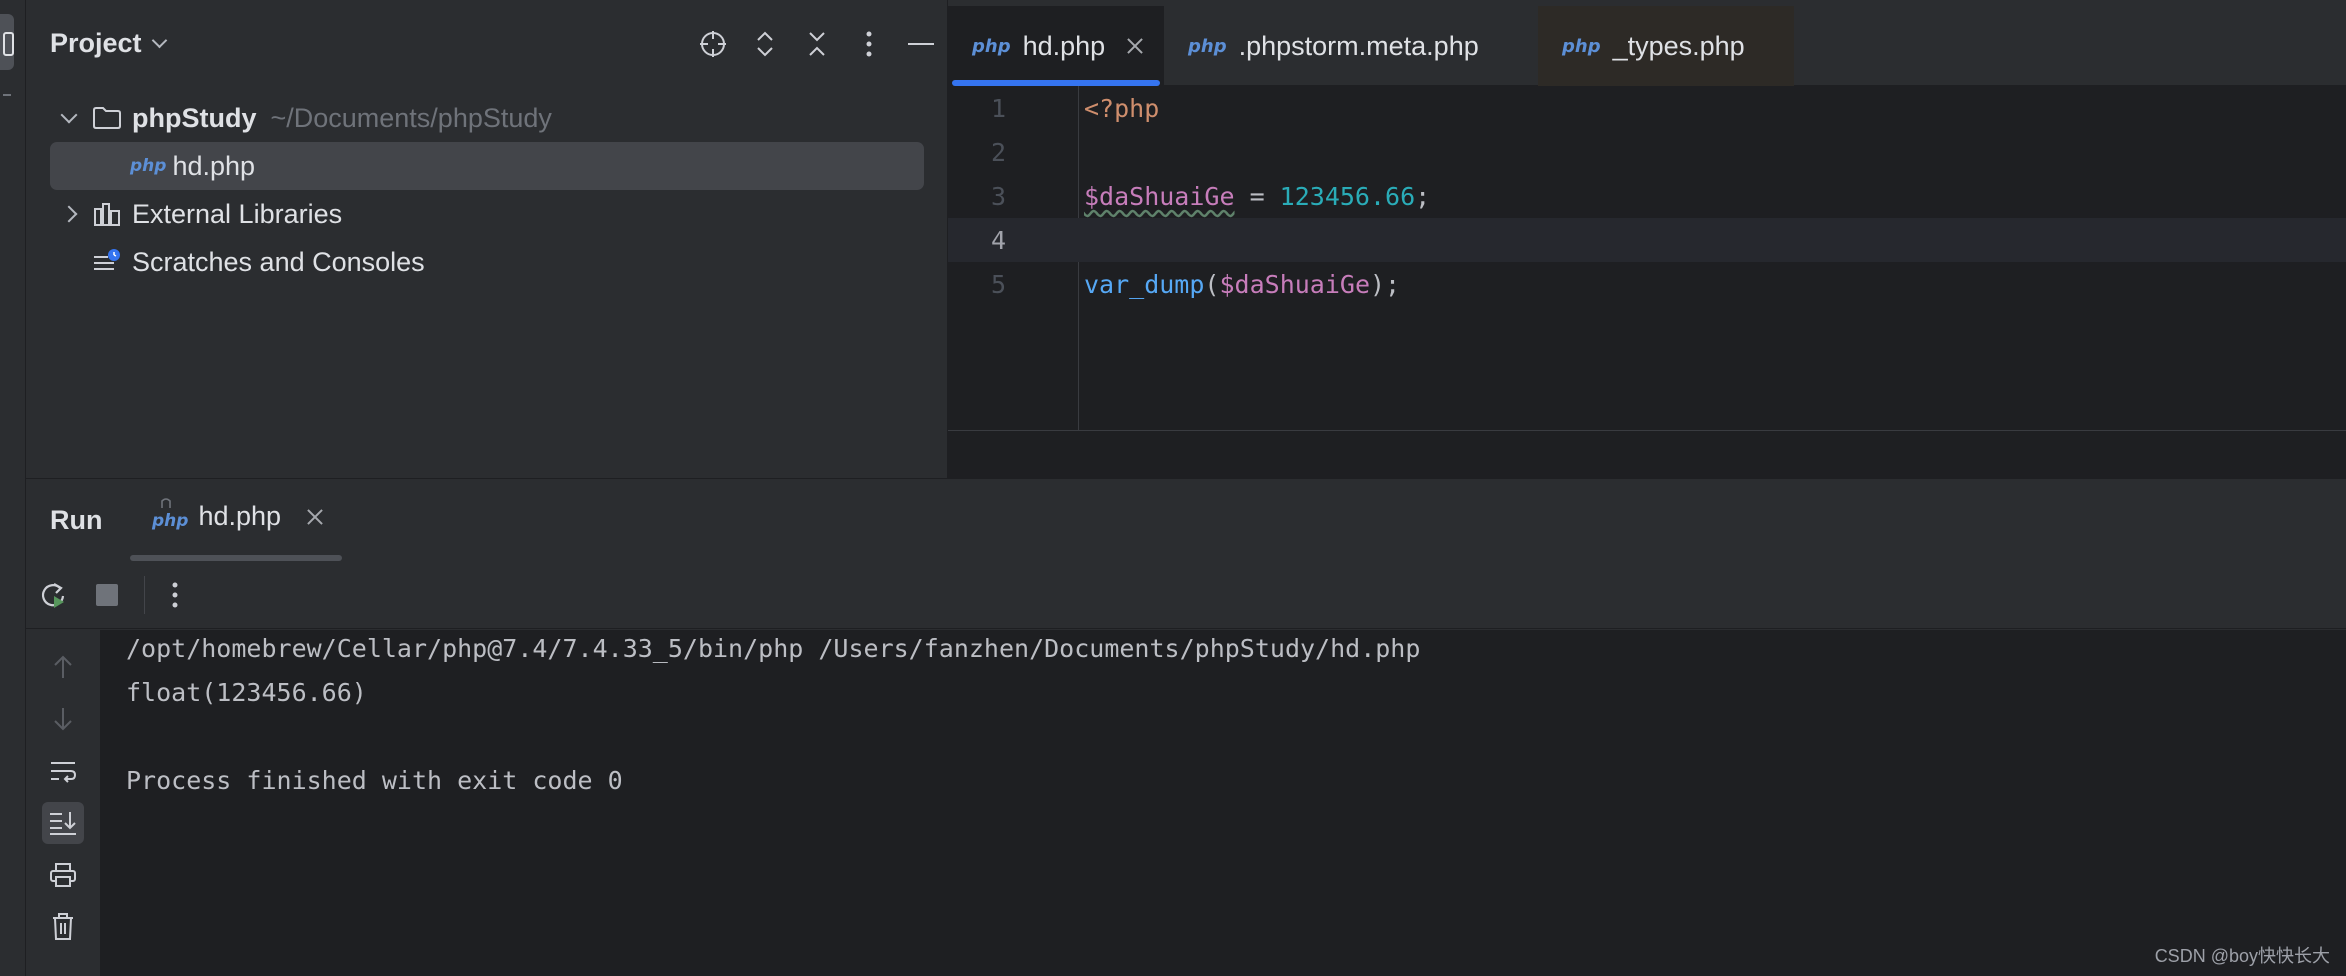 The image size is (2346, 976). I want to click on watermark: CSDN @boy快快长大, so click(2242, 956).